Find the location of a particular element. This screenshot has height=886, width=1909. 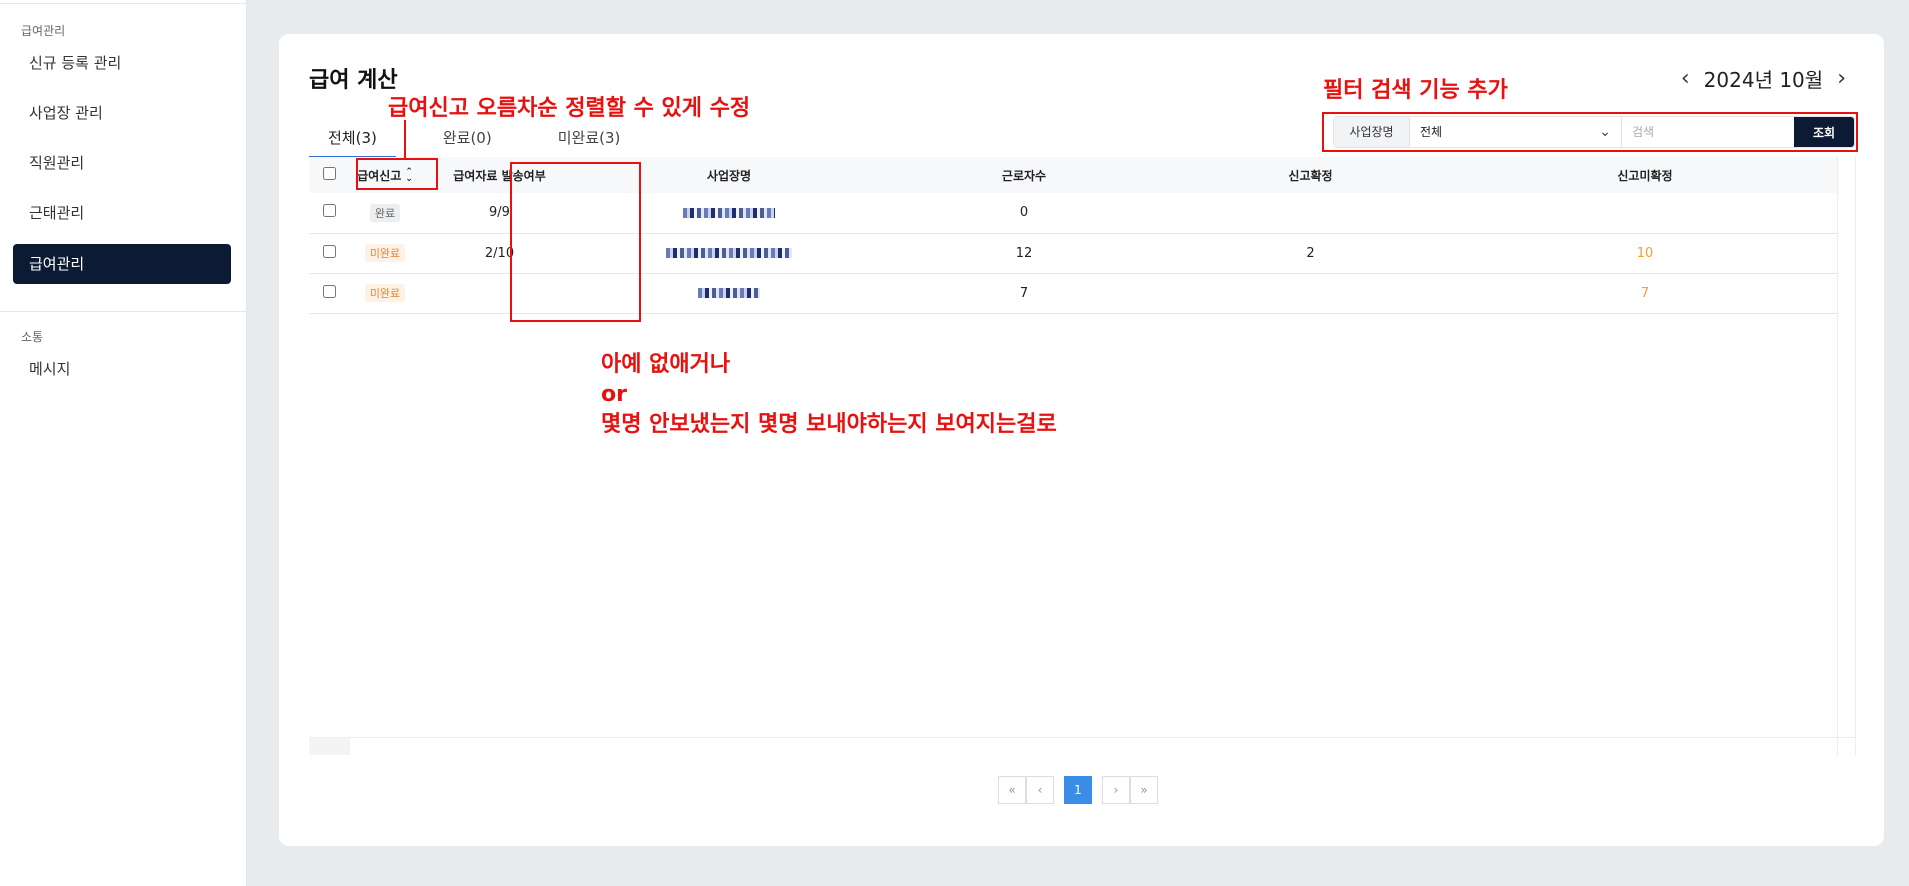

annotation-filter-note: 필터 검색 기능 추가 is located at coordinates (1415, 90).